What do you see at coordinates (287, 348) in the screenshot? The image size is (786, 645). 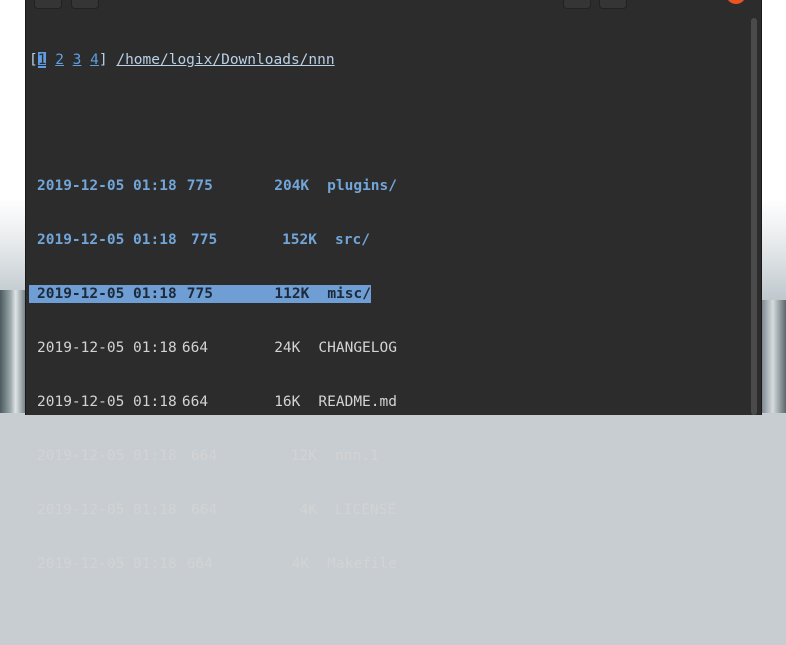 I see `entry-size: 24K` at bounding box center [287, 348].